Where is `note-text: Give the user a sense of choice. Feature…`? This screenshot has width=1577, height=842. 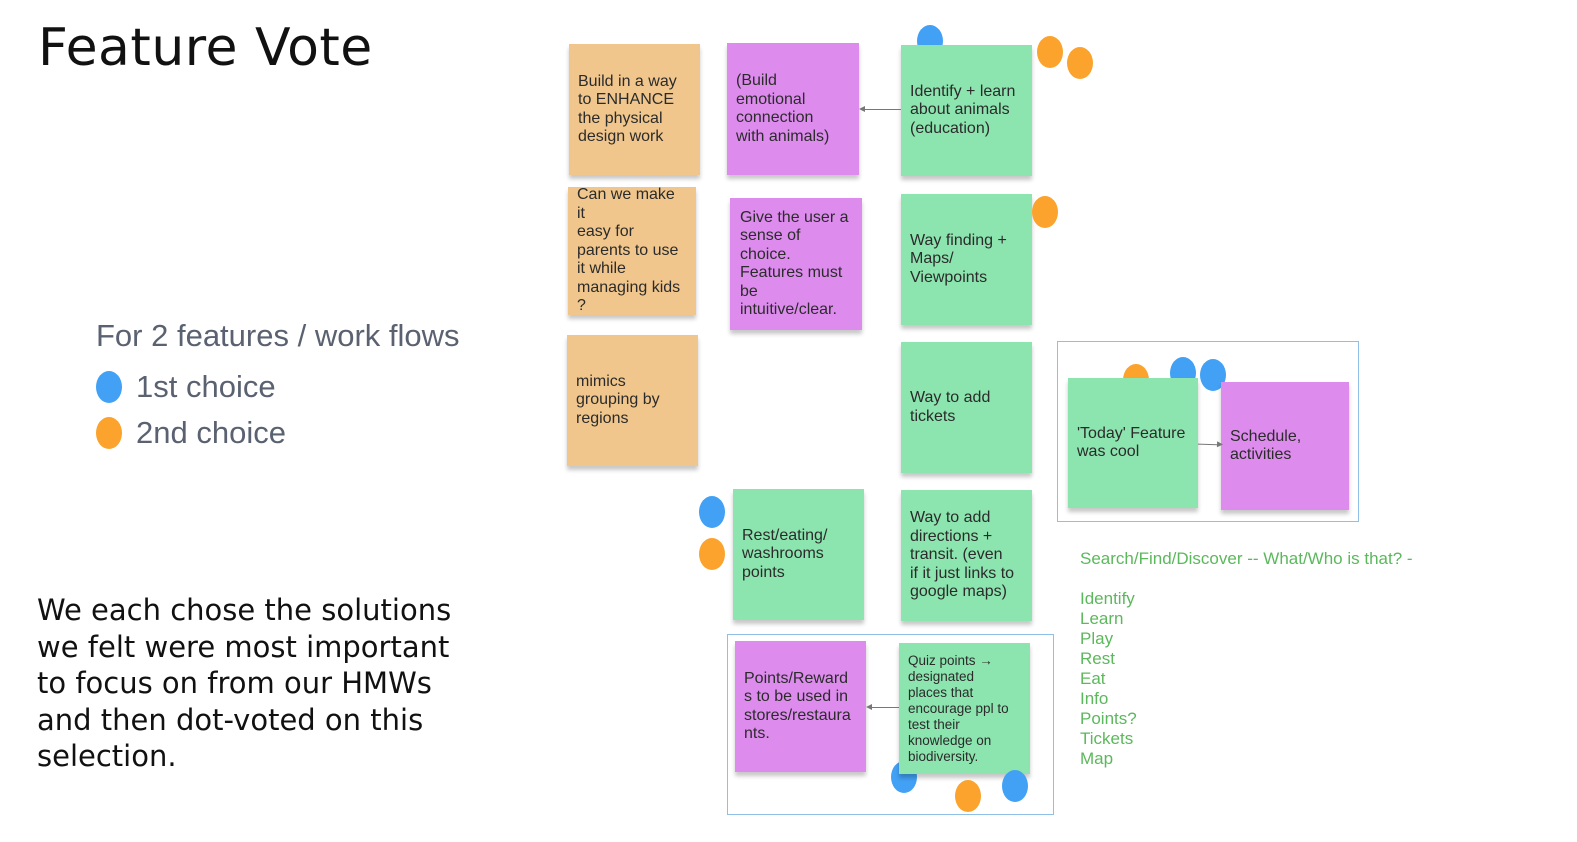
note-text: Give the user a sense of choice. Feature… is located at coordinates (794, 263).